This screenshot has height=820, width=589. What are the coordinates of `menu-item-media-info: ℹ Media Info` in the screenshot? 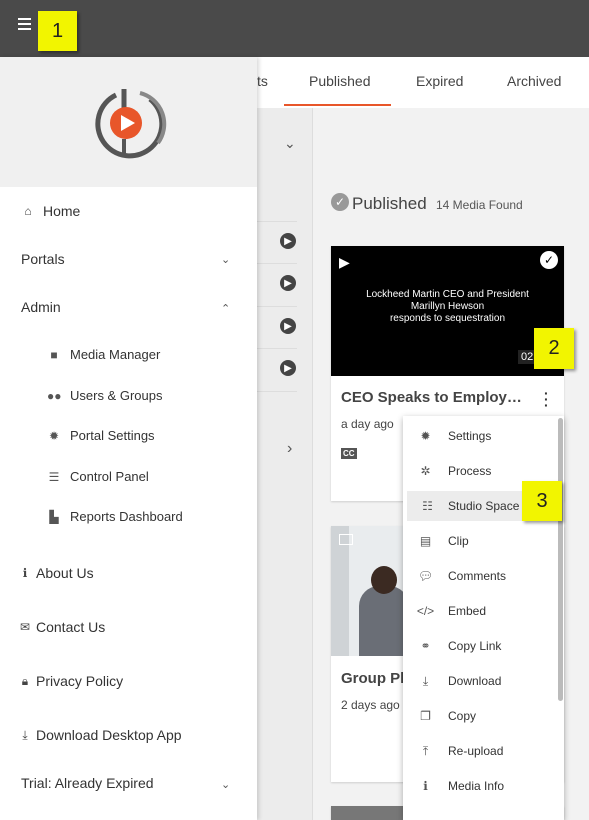 It's located at (483, 786).